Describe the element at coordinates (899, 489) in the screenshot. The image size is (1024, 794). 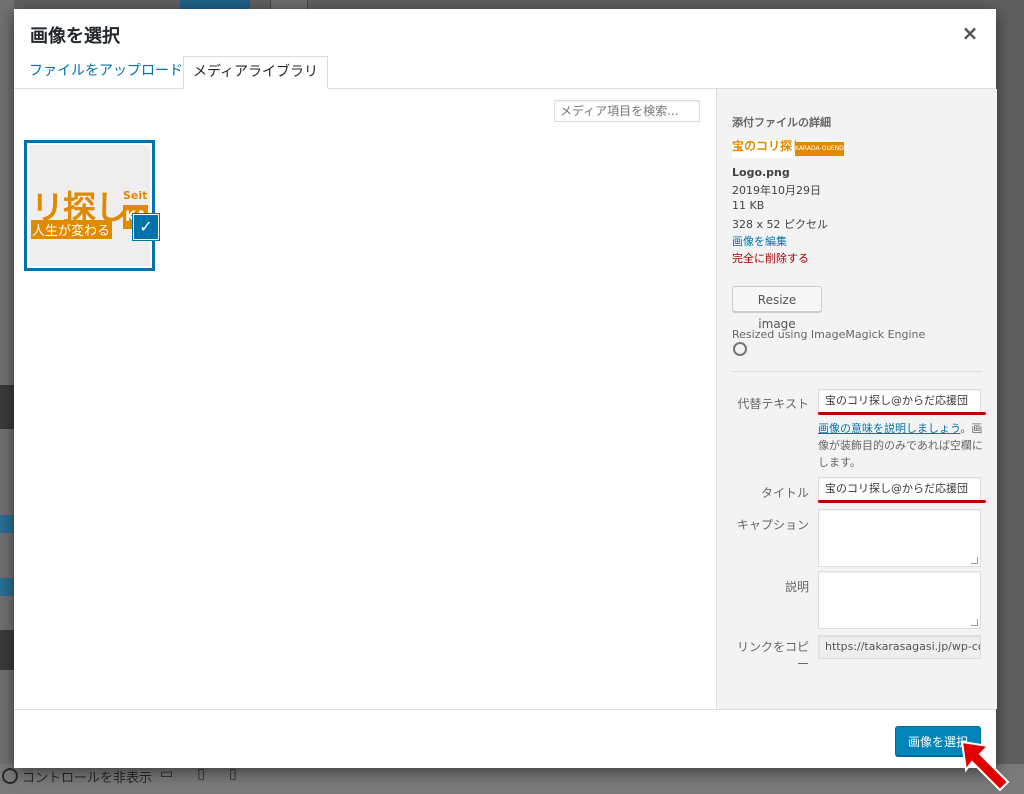
I see `title-field: 宝のコリ探し@からだ応援団` at that location.